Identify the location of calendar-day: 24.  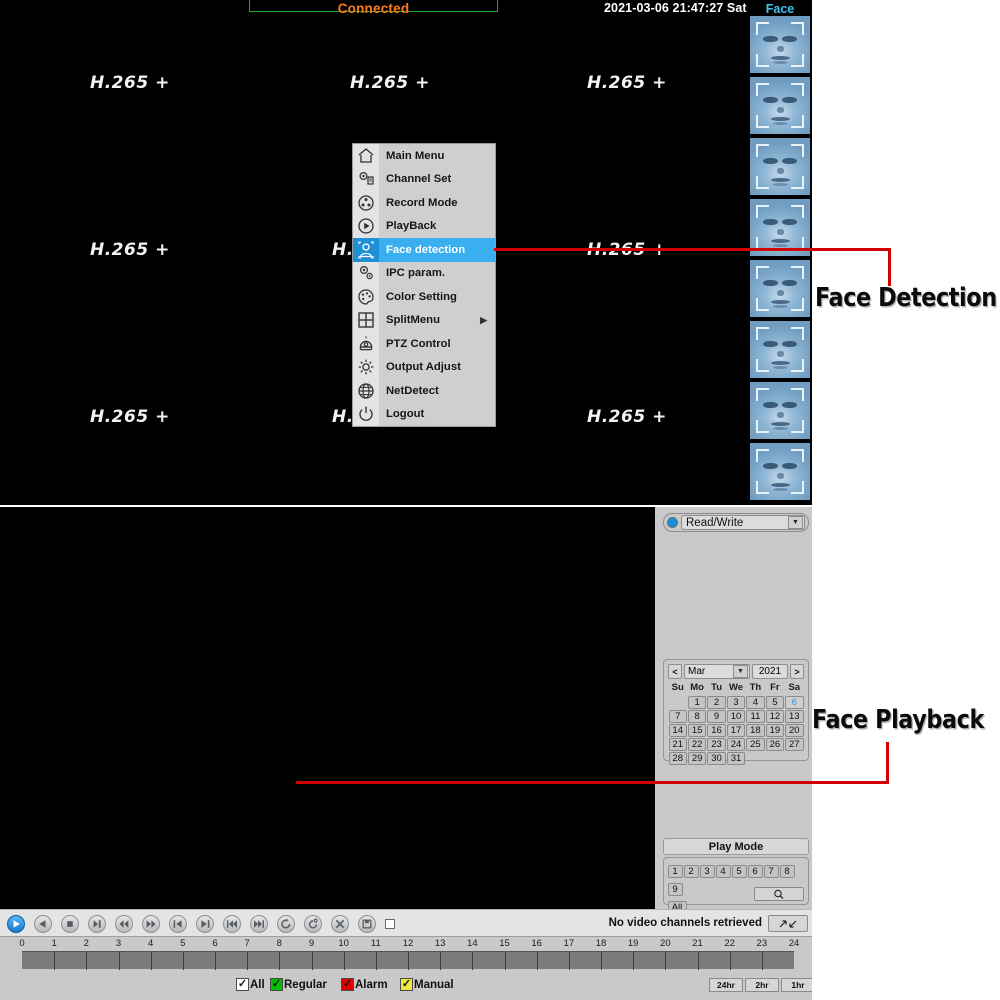
(736, 744).